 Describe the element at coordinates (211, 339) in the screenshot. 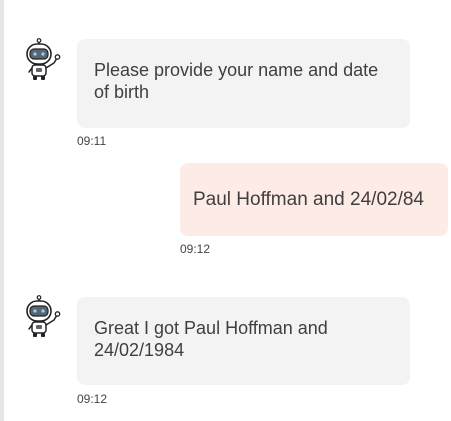

I see `message-text: Great I got Paul Hoffman and 24/02/1984` at that location.